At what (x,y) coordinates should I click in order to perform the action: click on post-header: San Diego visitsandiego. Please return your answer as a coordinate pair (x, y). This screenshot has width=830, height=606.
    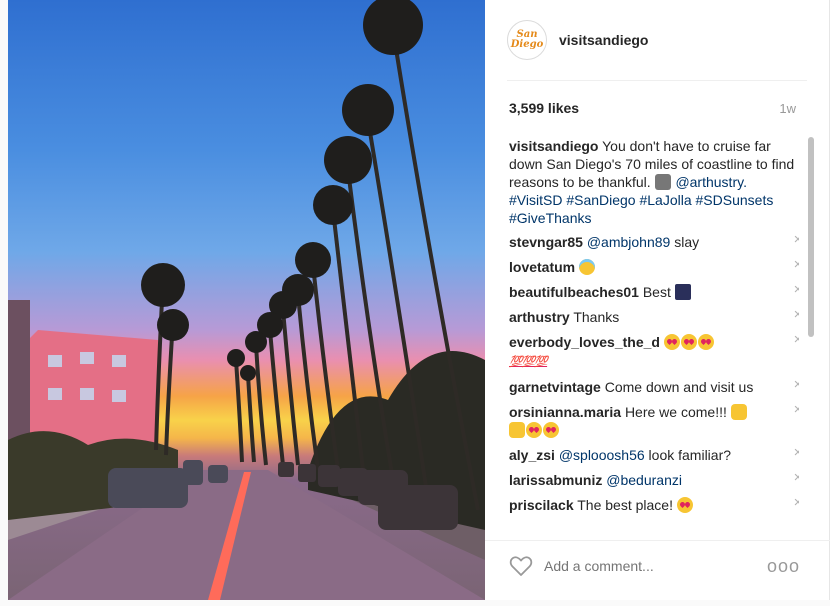
    Looking at the image, I should click on (657, 40).